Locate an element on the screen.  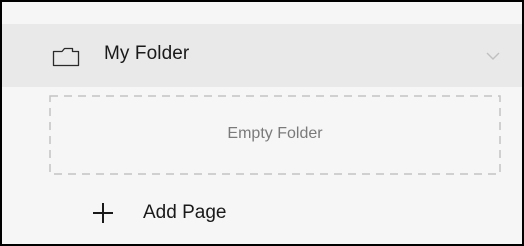
folder-icon is located at coordinates (66, 57).